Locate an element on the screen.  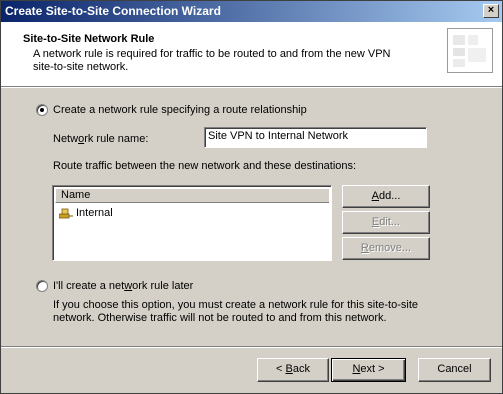
next-button: Next > is located at coordinates (368, 370).